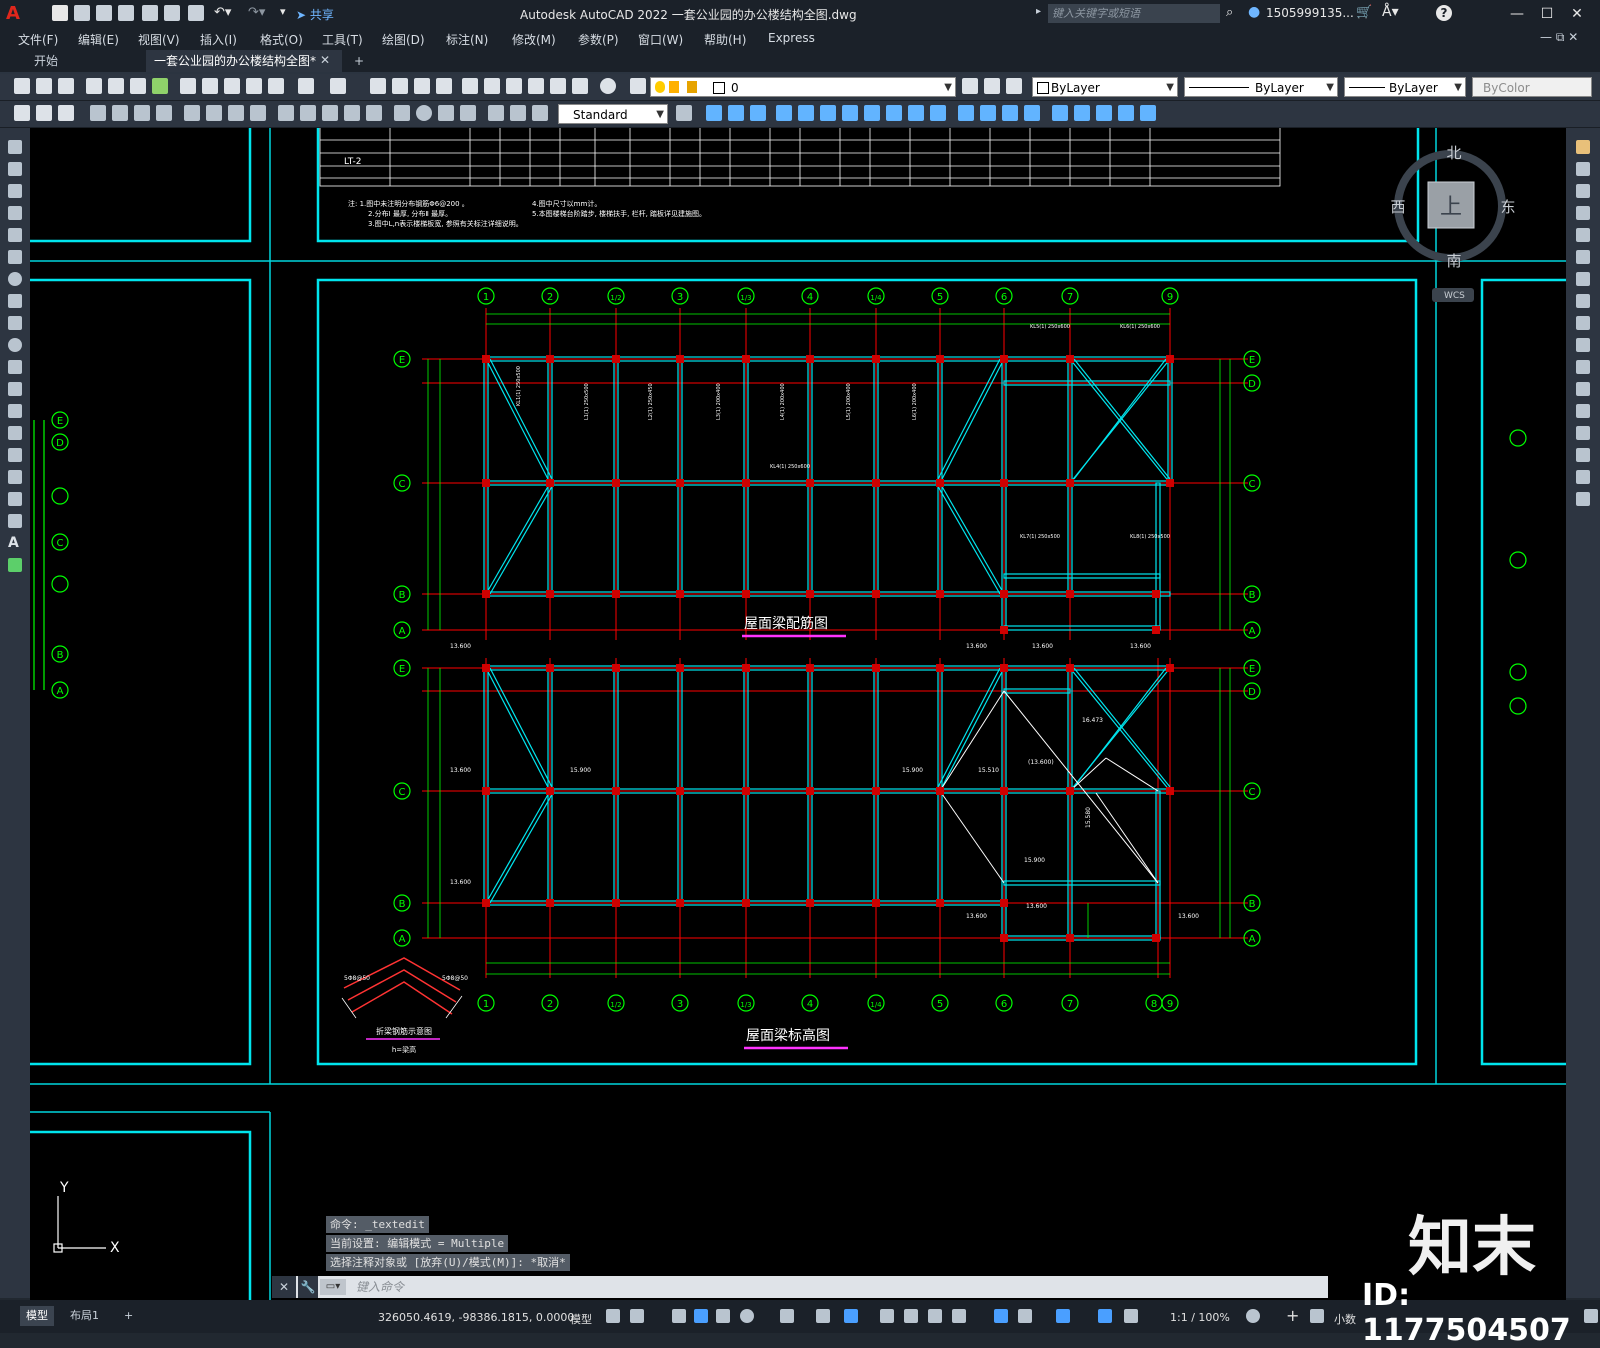  I want to click on redo-icon: ↷▾, so click(256, 12).